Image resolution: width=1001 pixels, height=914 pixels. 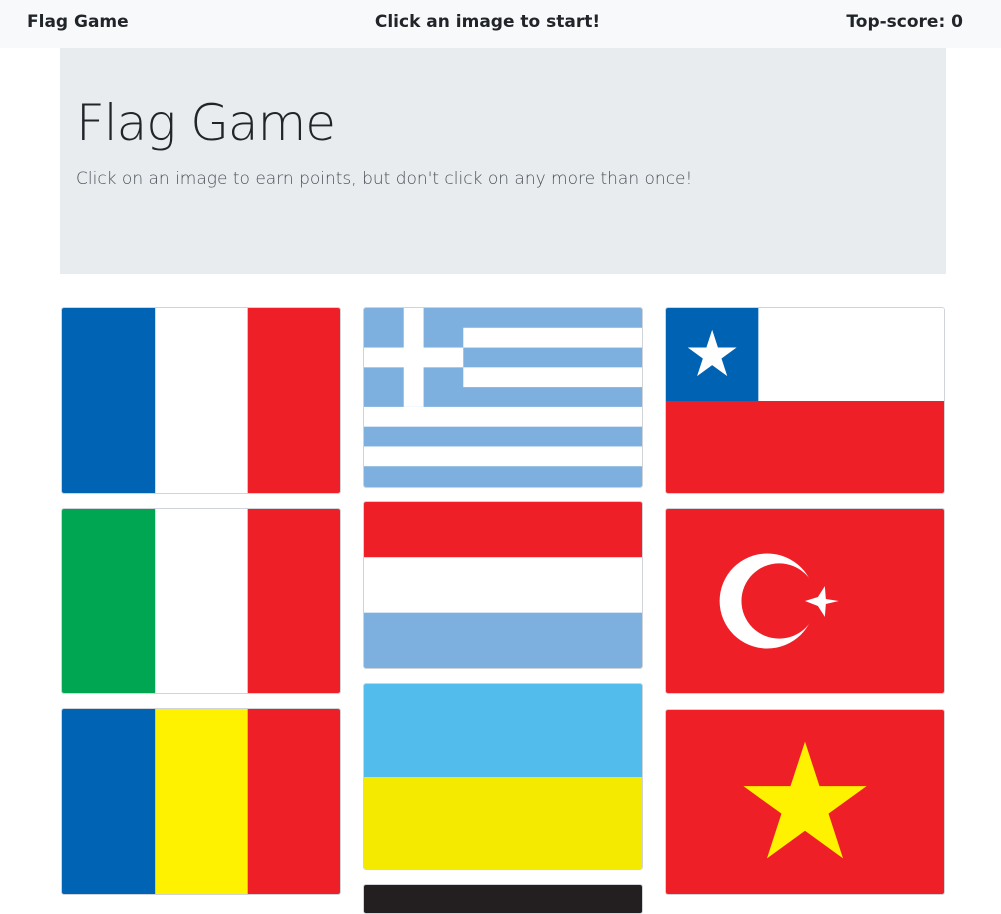 I want to click on flag-card-greece, so click(x=503, y=397).